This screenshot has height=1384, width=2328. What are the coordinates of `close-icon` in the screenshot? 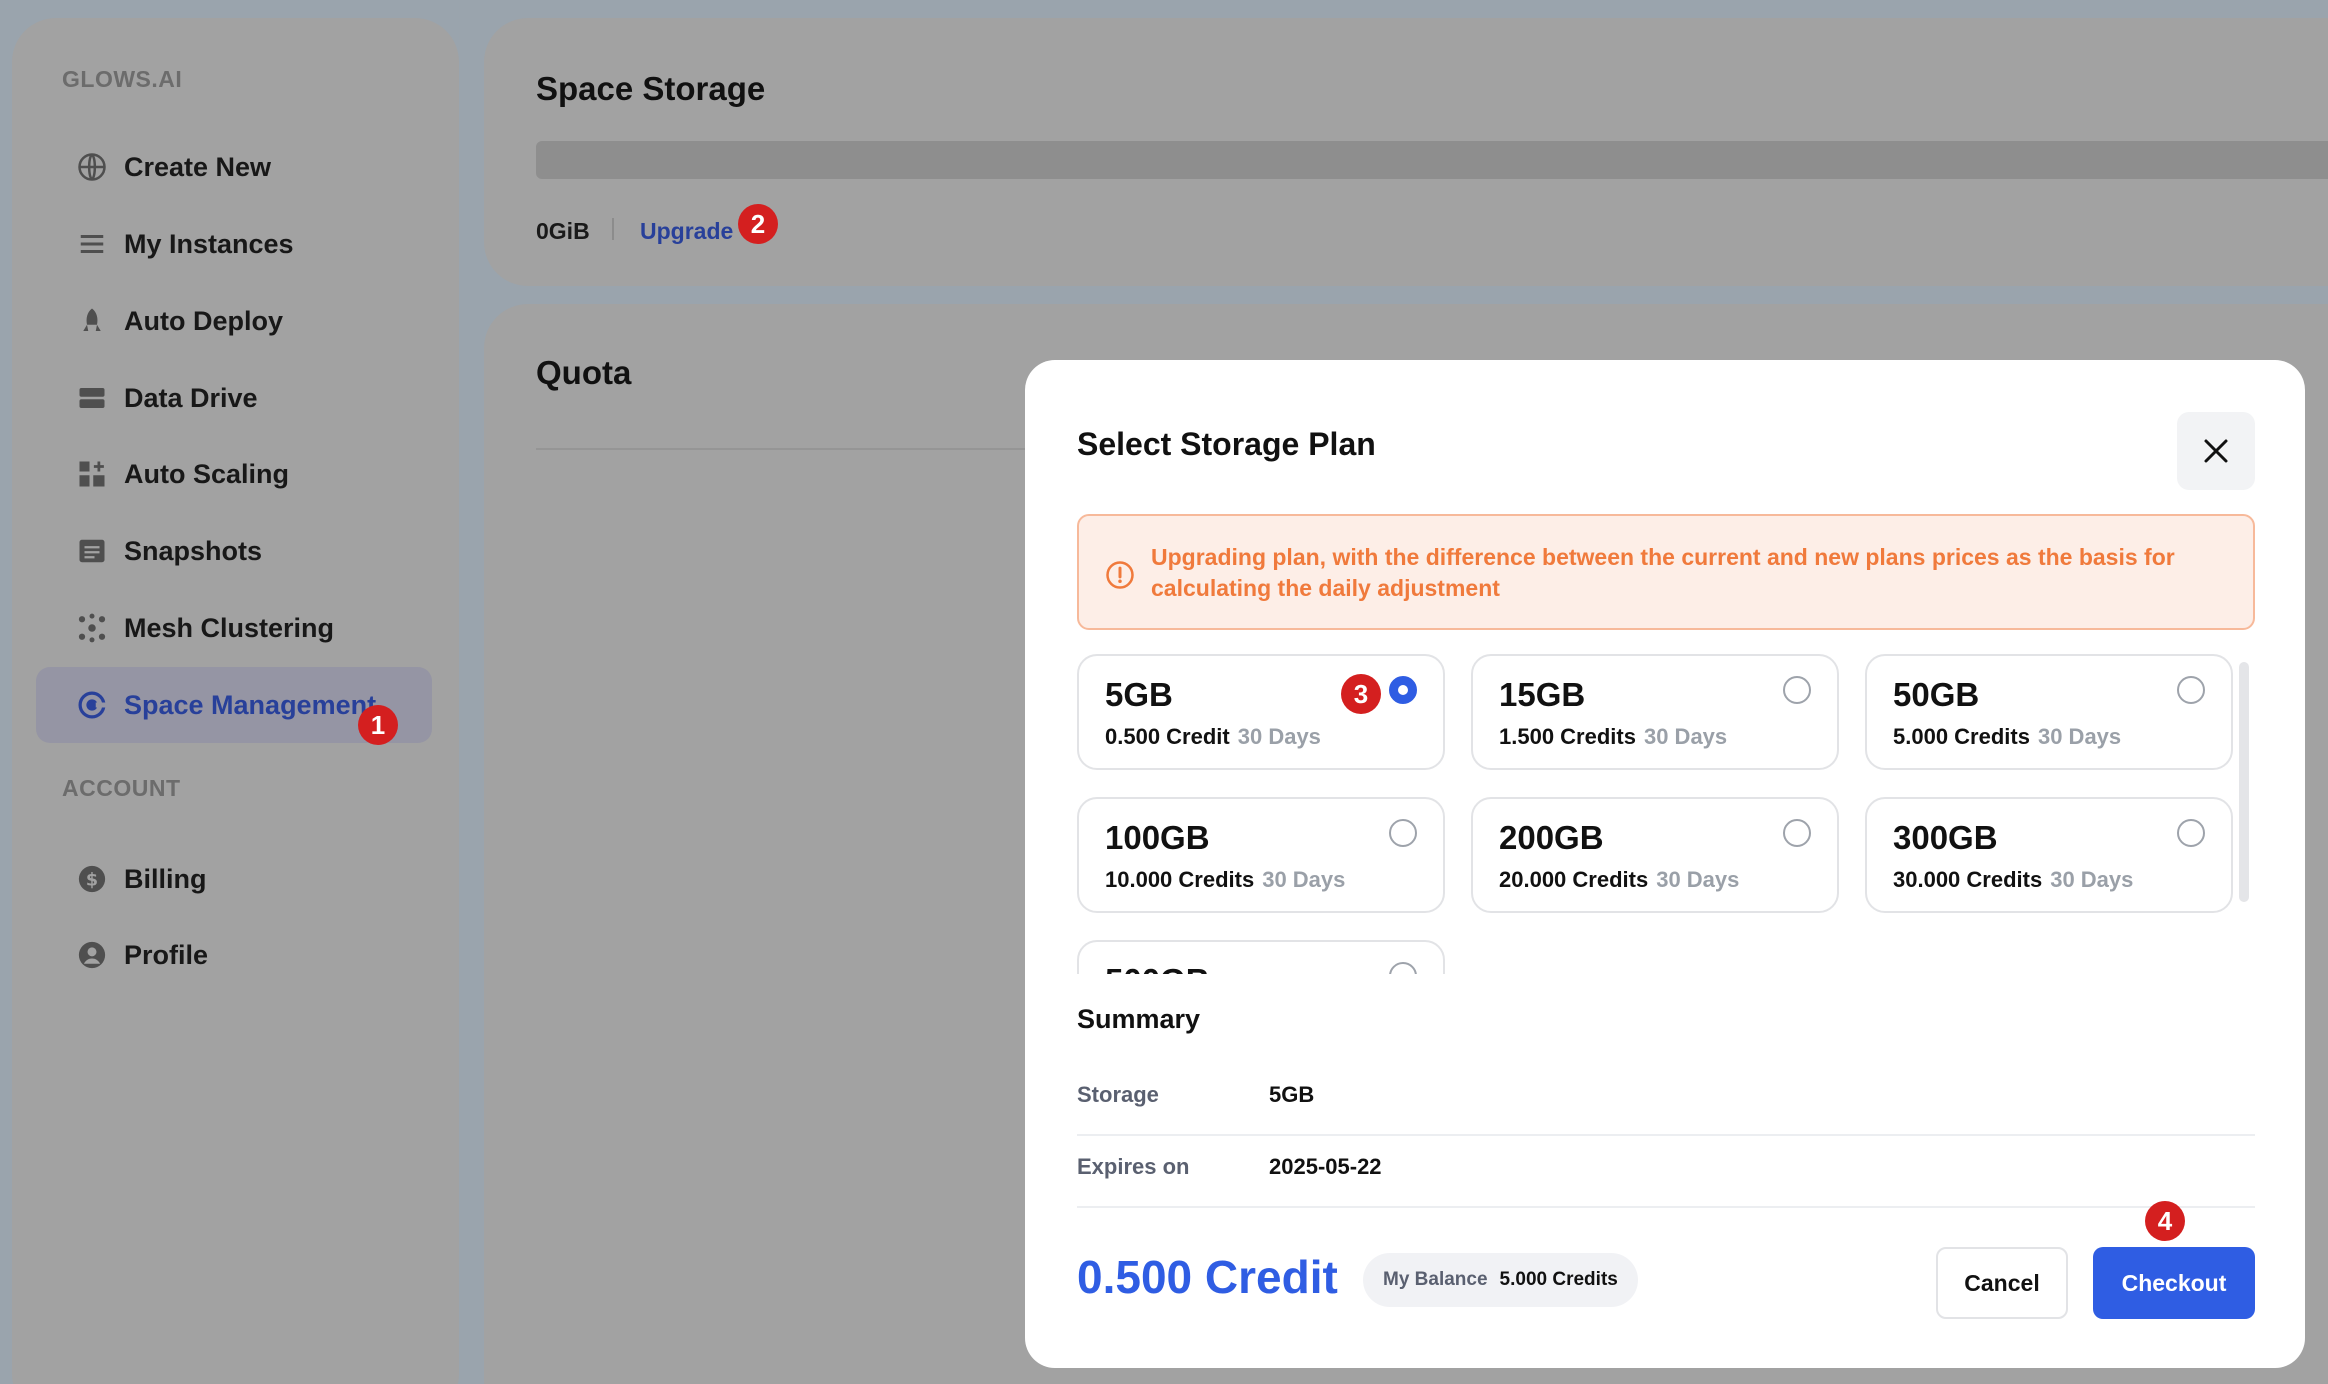 It's located at (2216, 451).